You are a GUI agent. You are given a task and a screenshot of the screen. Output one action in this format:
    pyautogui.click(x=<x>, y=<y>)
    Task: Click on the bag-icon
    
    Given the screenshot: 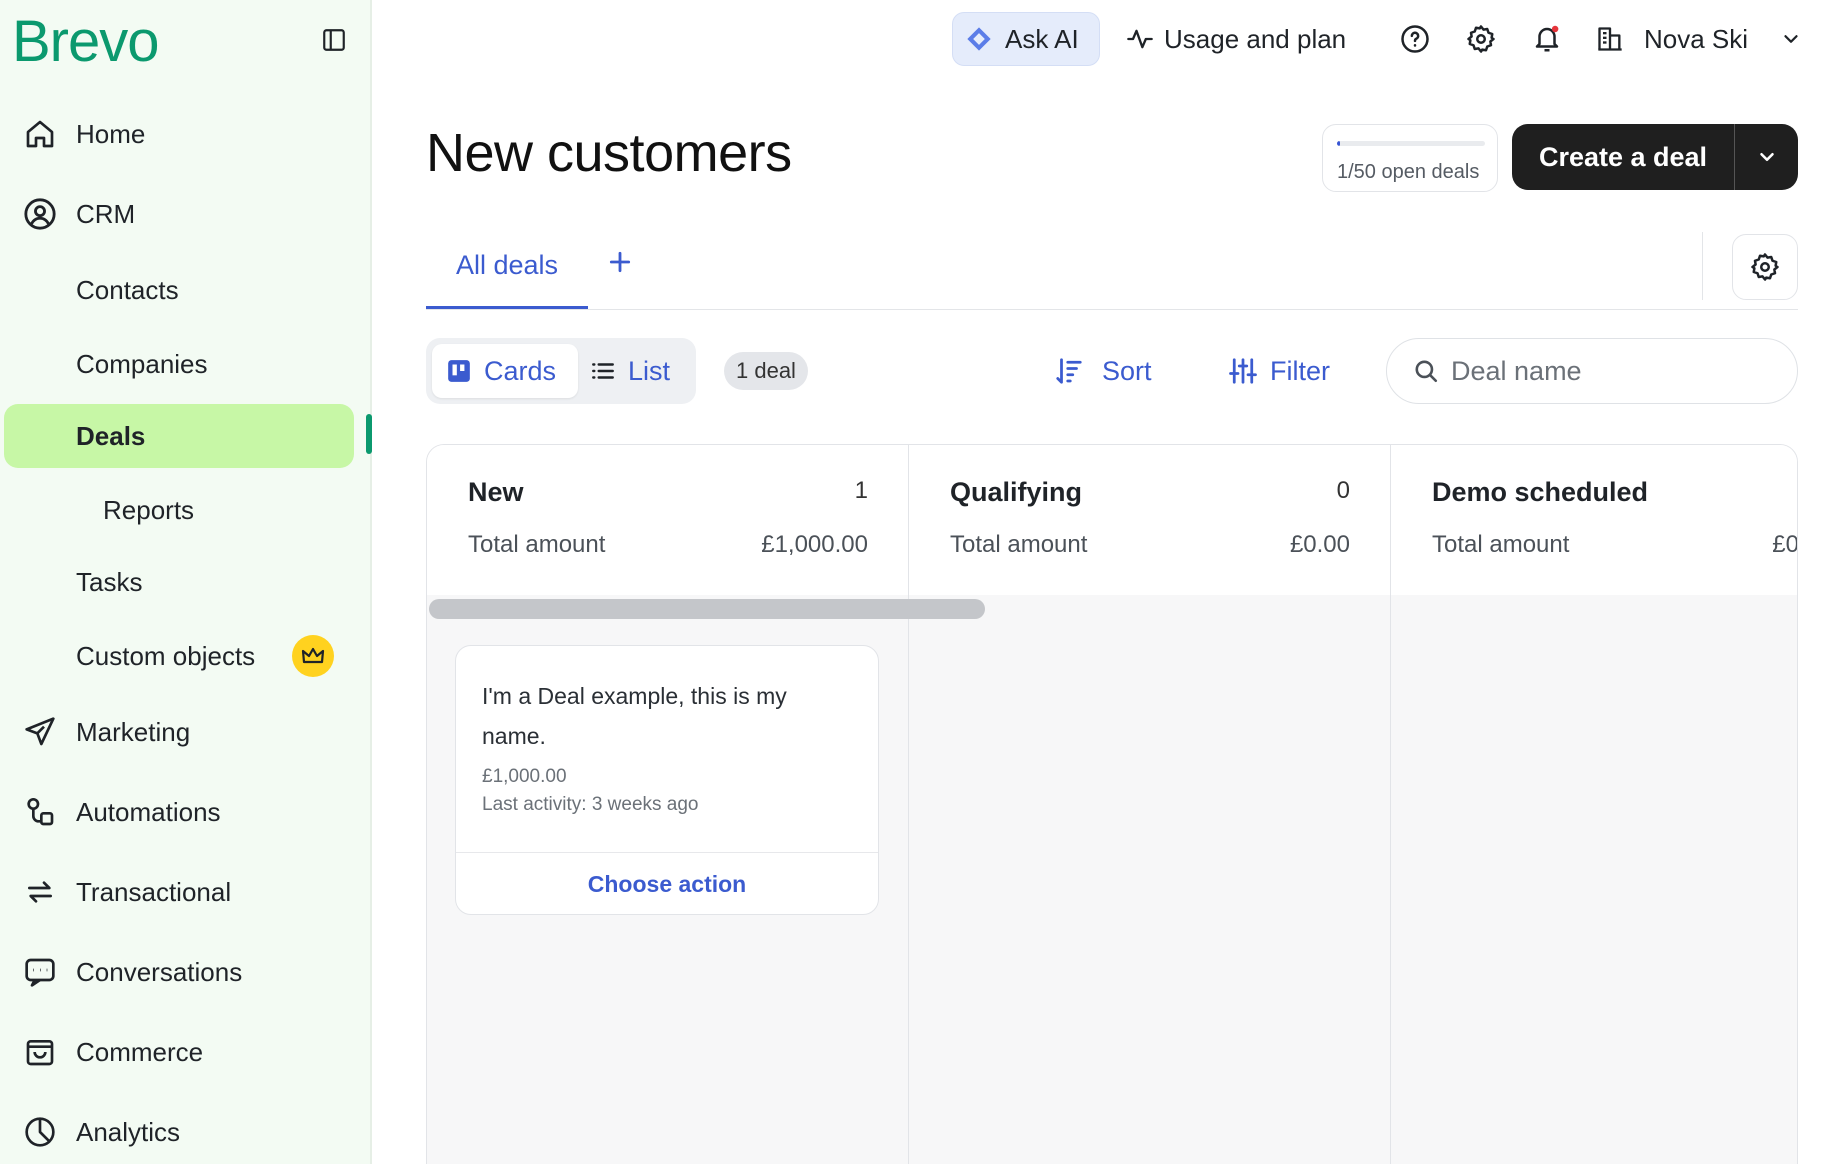 What is the action you would take?
    pyautogui.click(x=40, y=1052)
    